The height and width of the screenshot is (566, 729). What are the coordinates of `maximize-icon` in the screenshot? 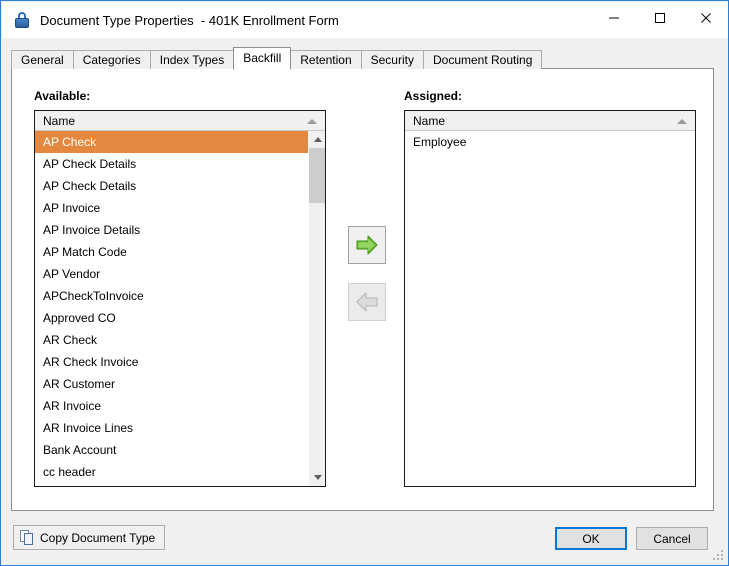 It's located at (660, 18).